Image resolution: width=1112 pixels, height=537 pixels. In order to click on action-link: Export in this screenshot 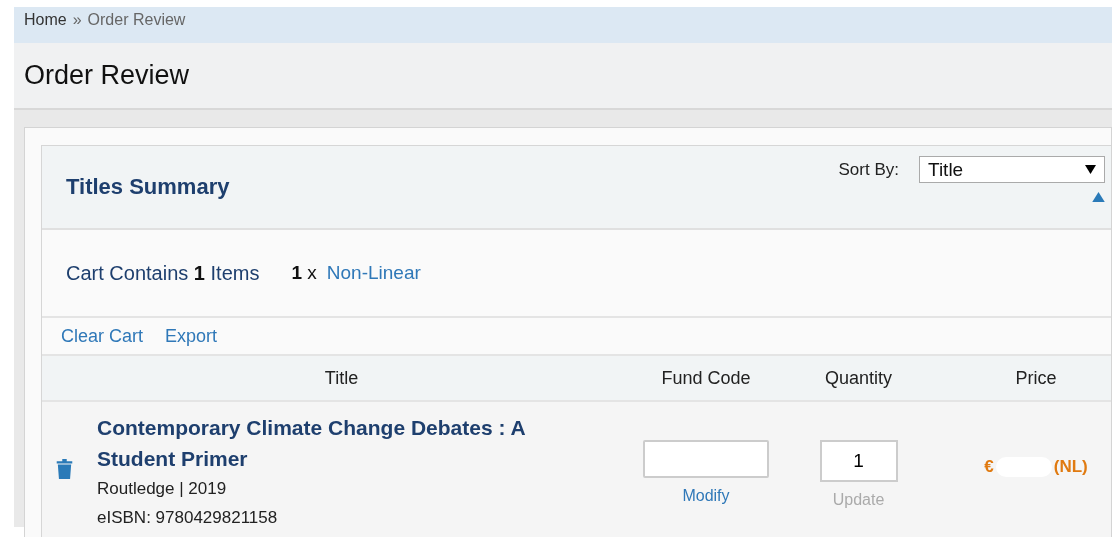, I will do `click(191, 336)`.